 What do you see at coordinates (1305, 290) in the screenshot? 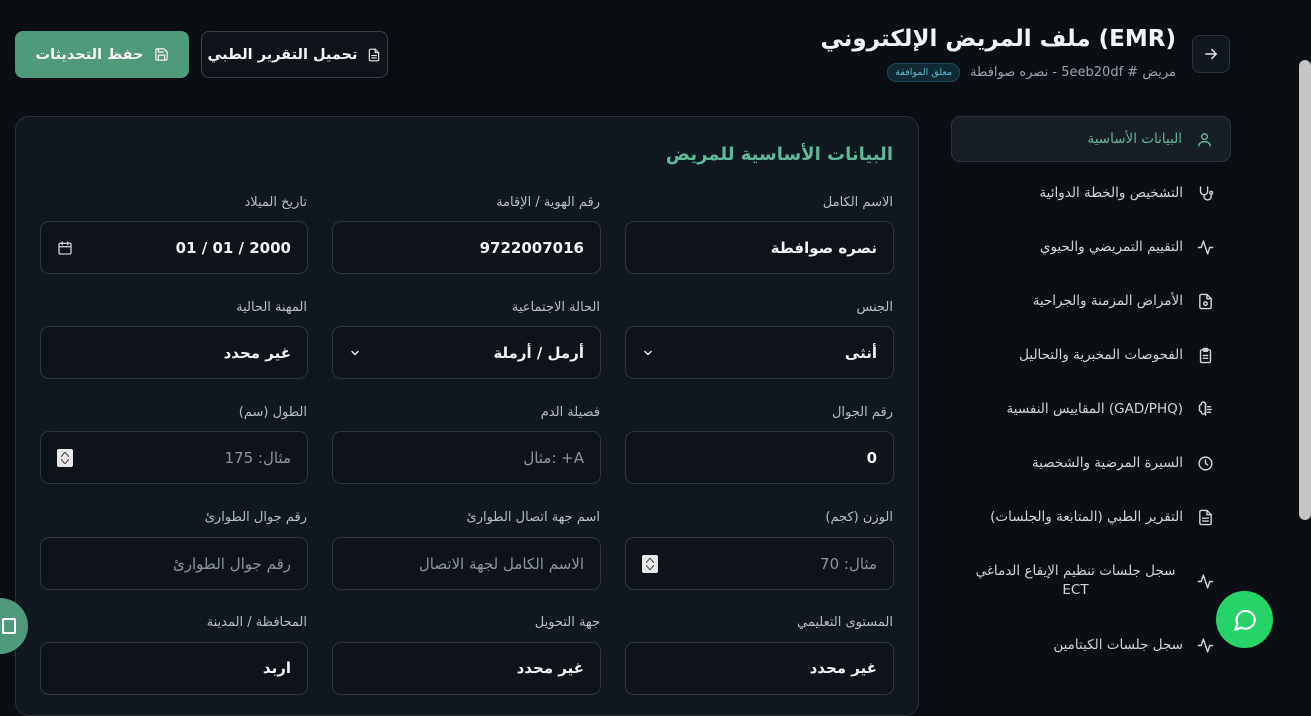
I see `scrollbar` at bounding box center [1305, 290].